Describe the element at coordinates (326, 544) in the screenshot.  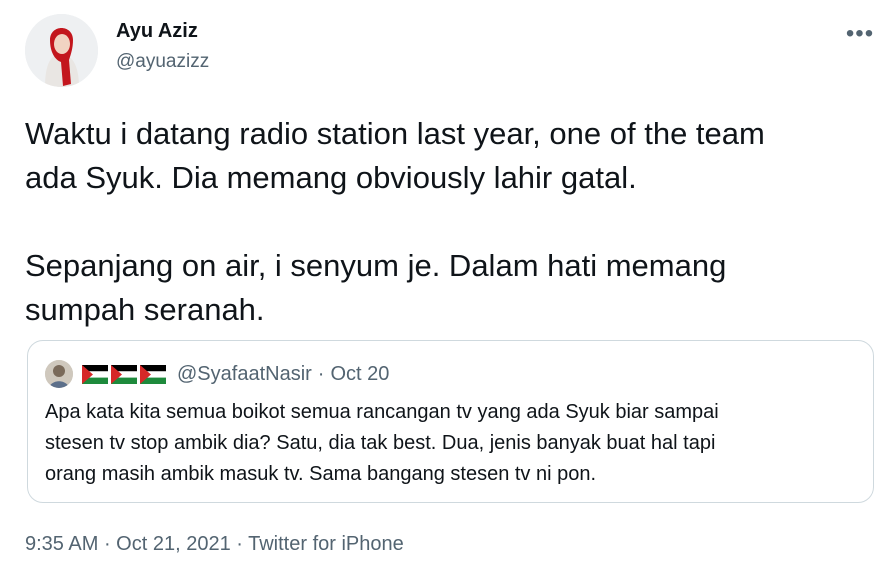
I see `tweet-source: Twitter for iPhone` at that location.